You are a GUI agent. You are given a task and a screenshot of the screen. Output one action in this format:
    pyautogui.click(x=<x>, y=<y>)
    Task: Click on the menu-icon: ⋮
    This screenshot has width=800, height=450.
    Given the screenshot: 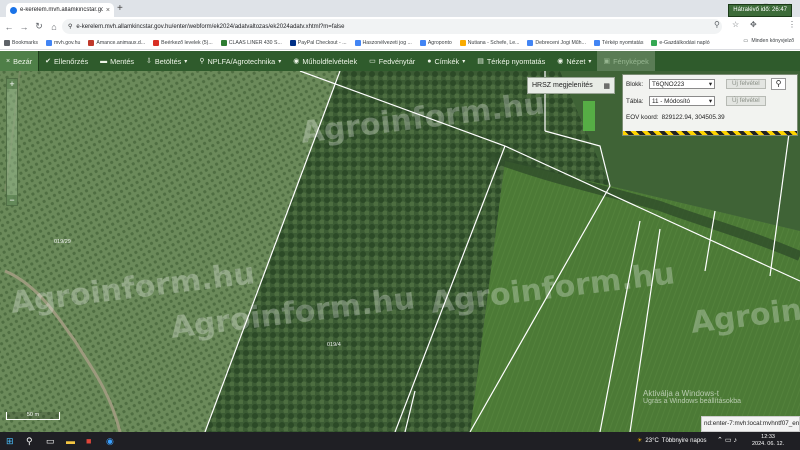 What is the action you would take?
    pyautogui.click(x=792, y=24)
    